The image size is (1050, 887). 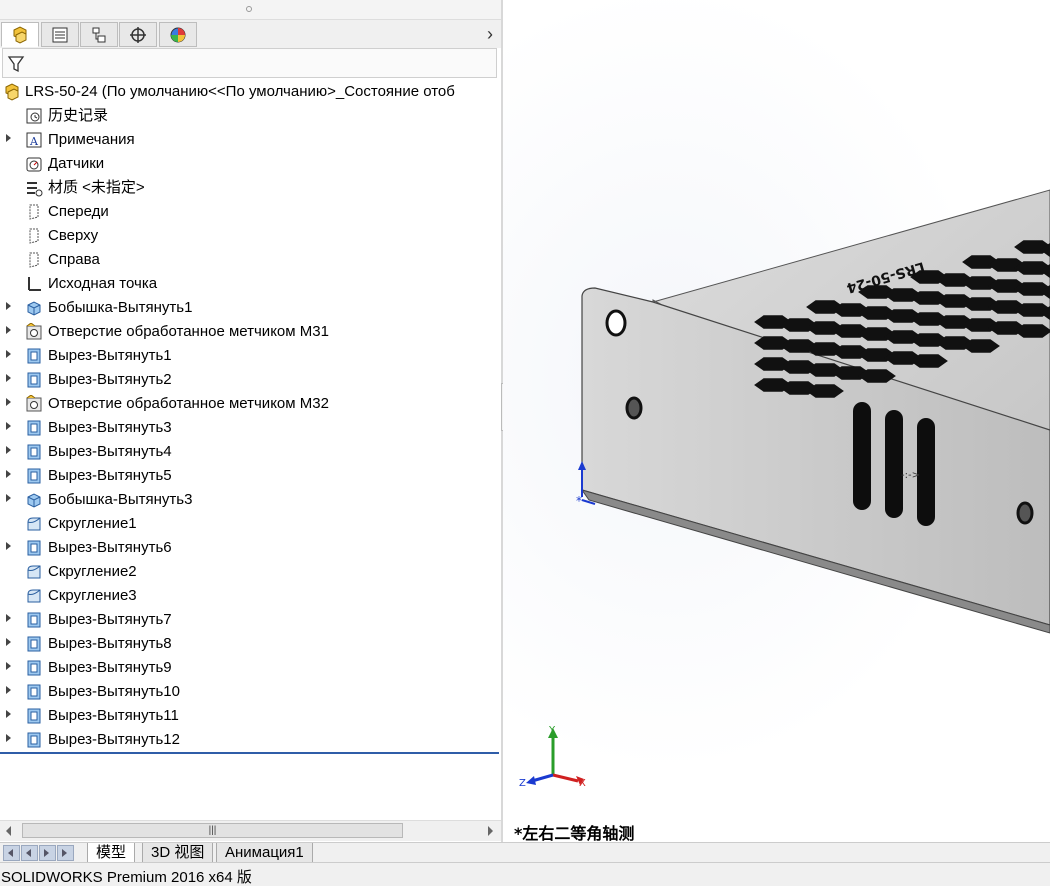 I want to click on tabs-more-chevron-icon: ›, so click(x=490, y=34).